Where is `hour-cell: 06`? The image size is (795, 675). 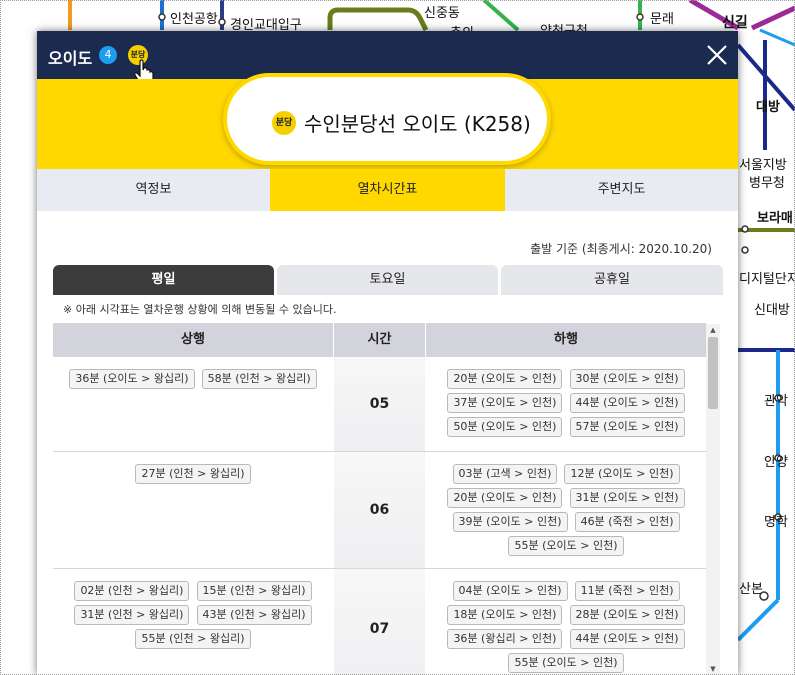
hour-cell: 06 is located at coordinates (379, 510).